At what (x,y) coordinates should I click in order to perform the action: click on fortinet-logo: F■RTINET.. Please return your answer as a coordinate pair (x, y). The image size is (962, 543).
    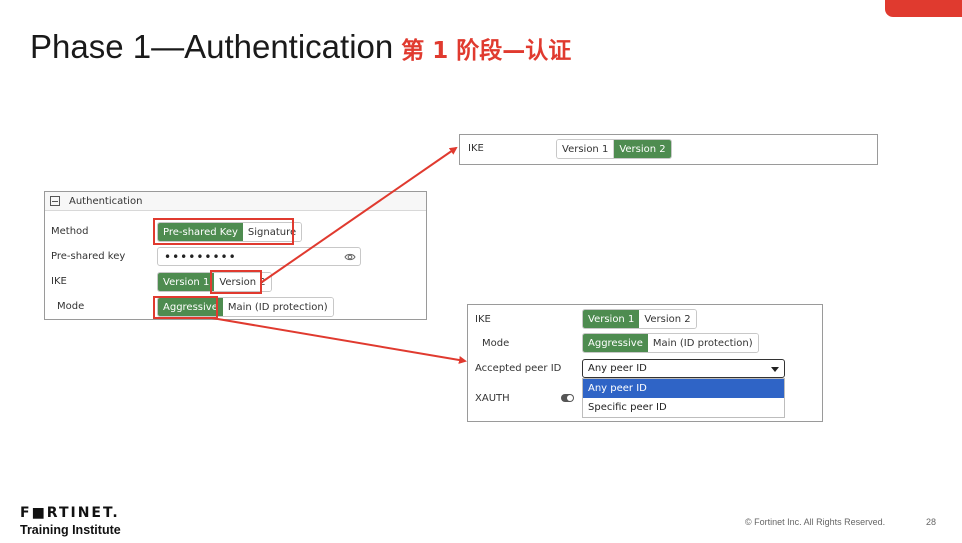
    Looking at the image, I should click on (70, 513).